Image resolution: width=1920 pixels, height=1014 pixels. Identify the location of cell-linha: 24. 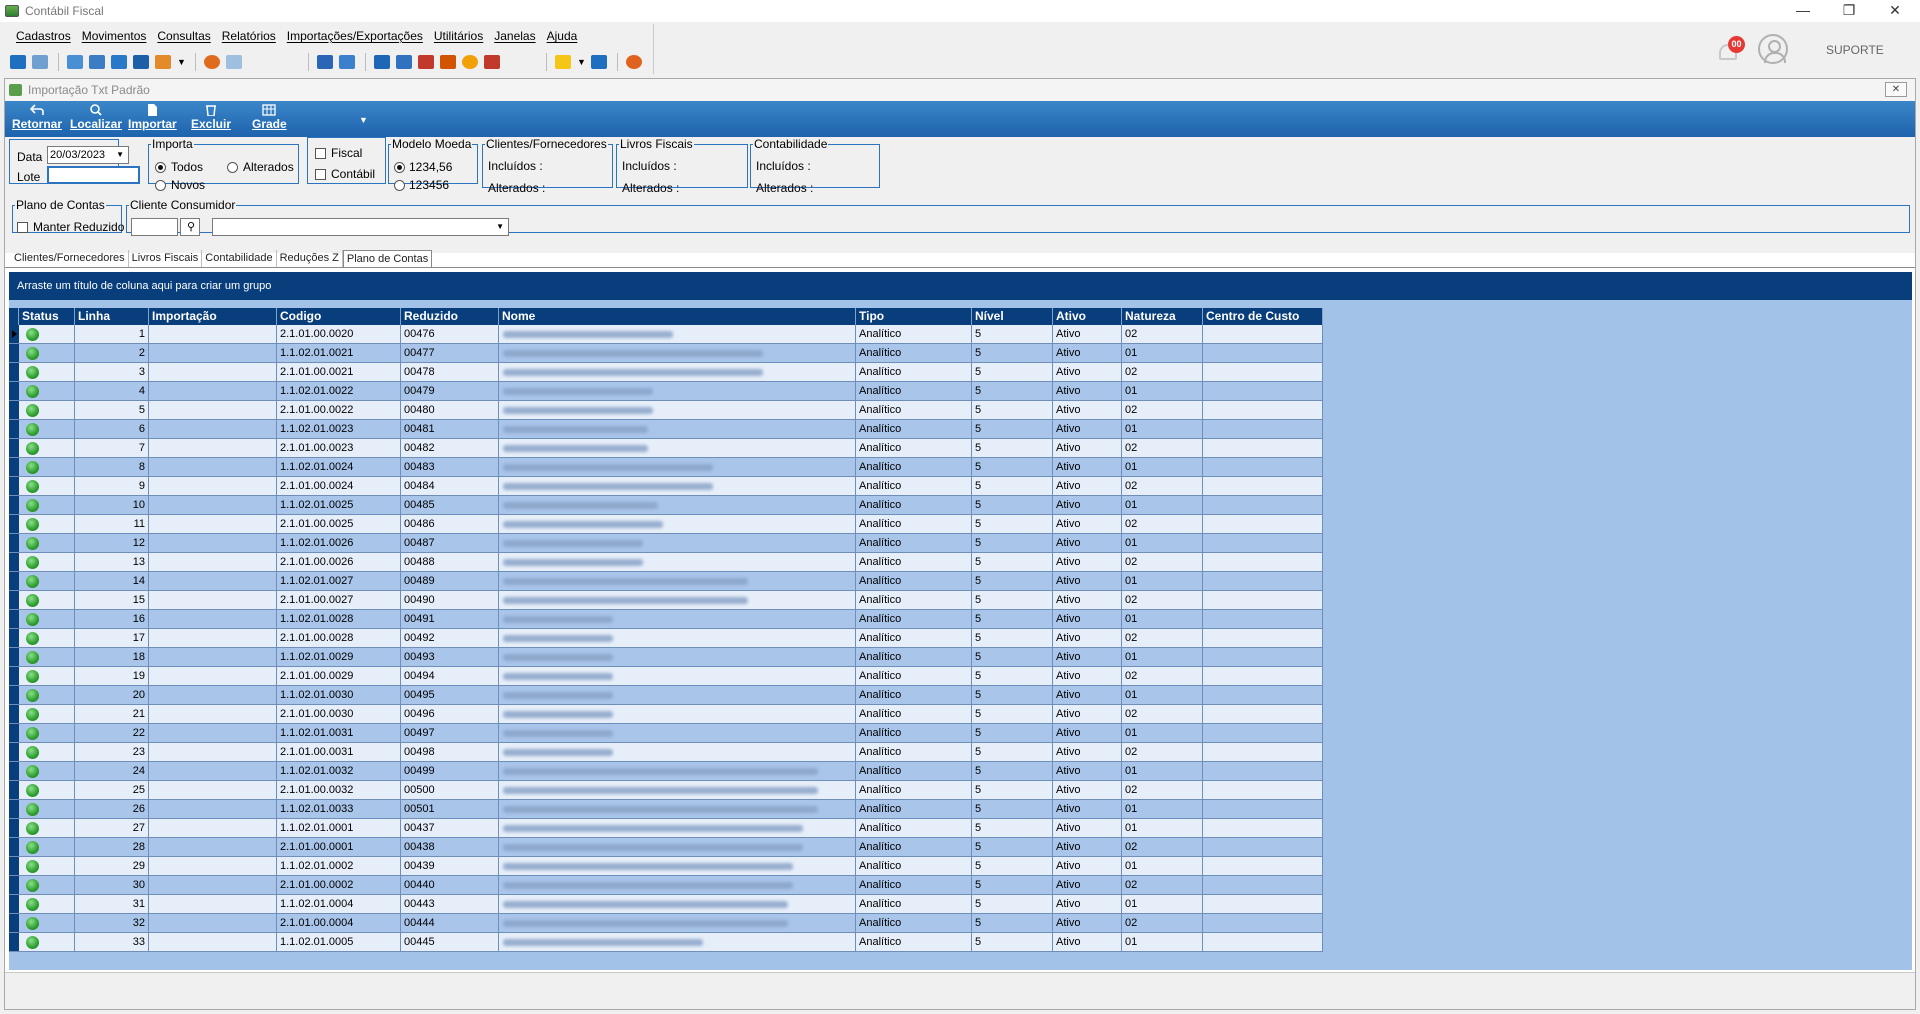
(112, 771).